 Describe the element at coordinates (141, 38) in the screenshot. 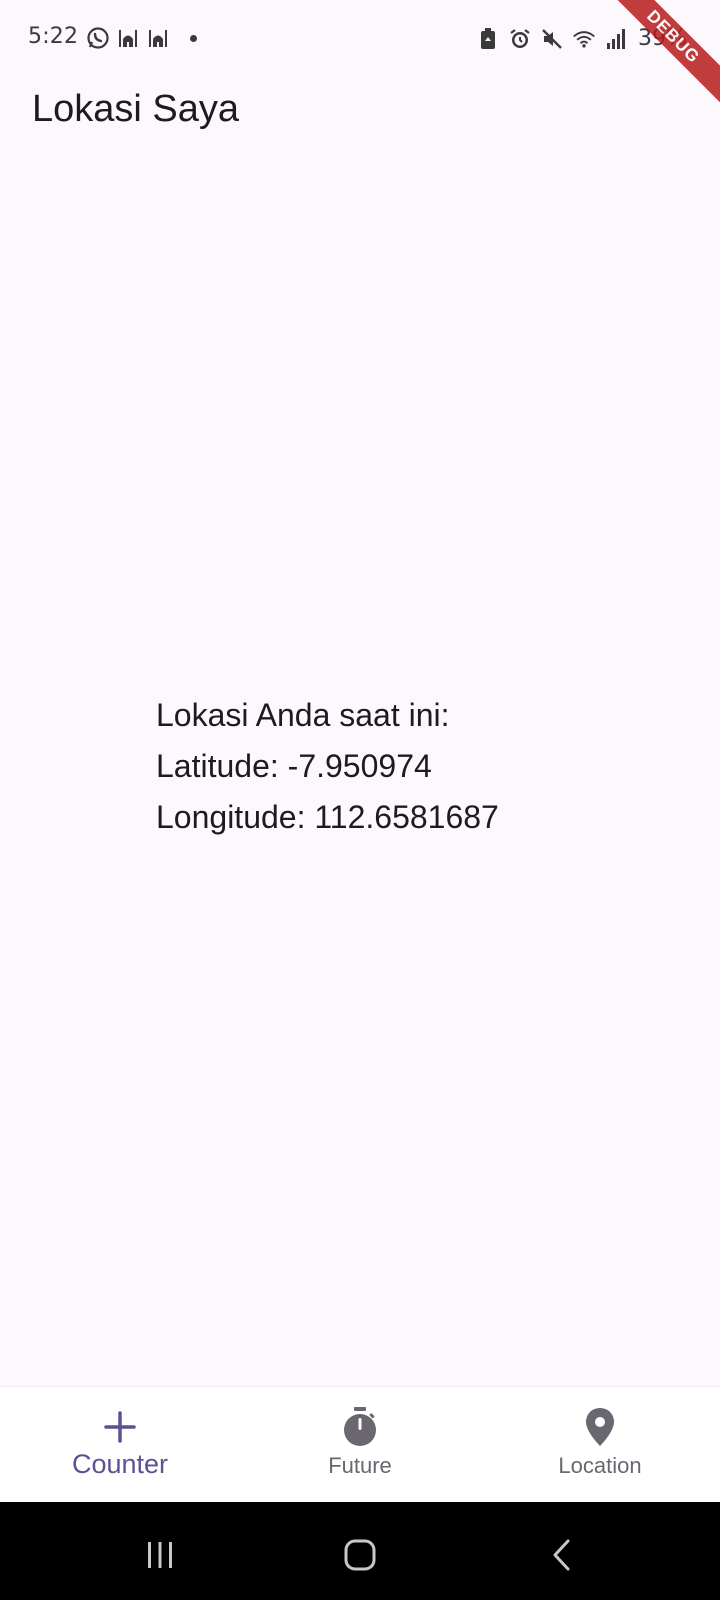

I see `status-left-icons` at that location.